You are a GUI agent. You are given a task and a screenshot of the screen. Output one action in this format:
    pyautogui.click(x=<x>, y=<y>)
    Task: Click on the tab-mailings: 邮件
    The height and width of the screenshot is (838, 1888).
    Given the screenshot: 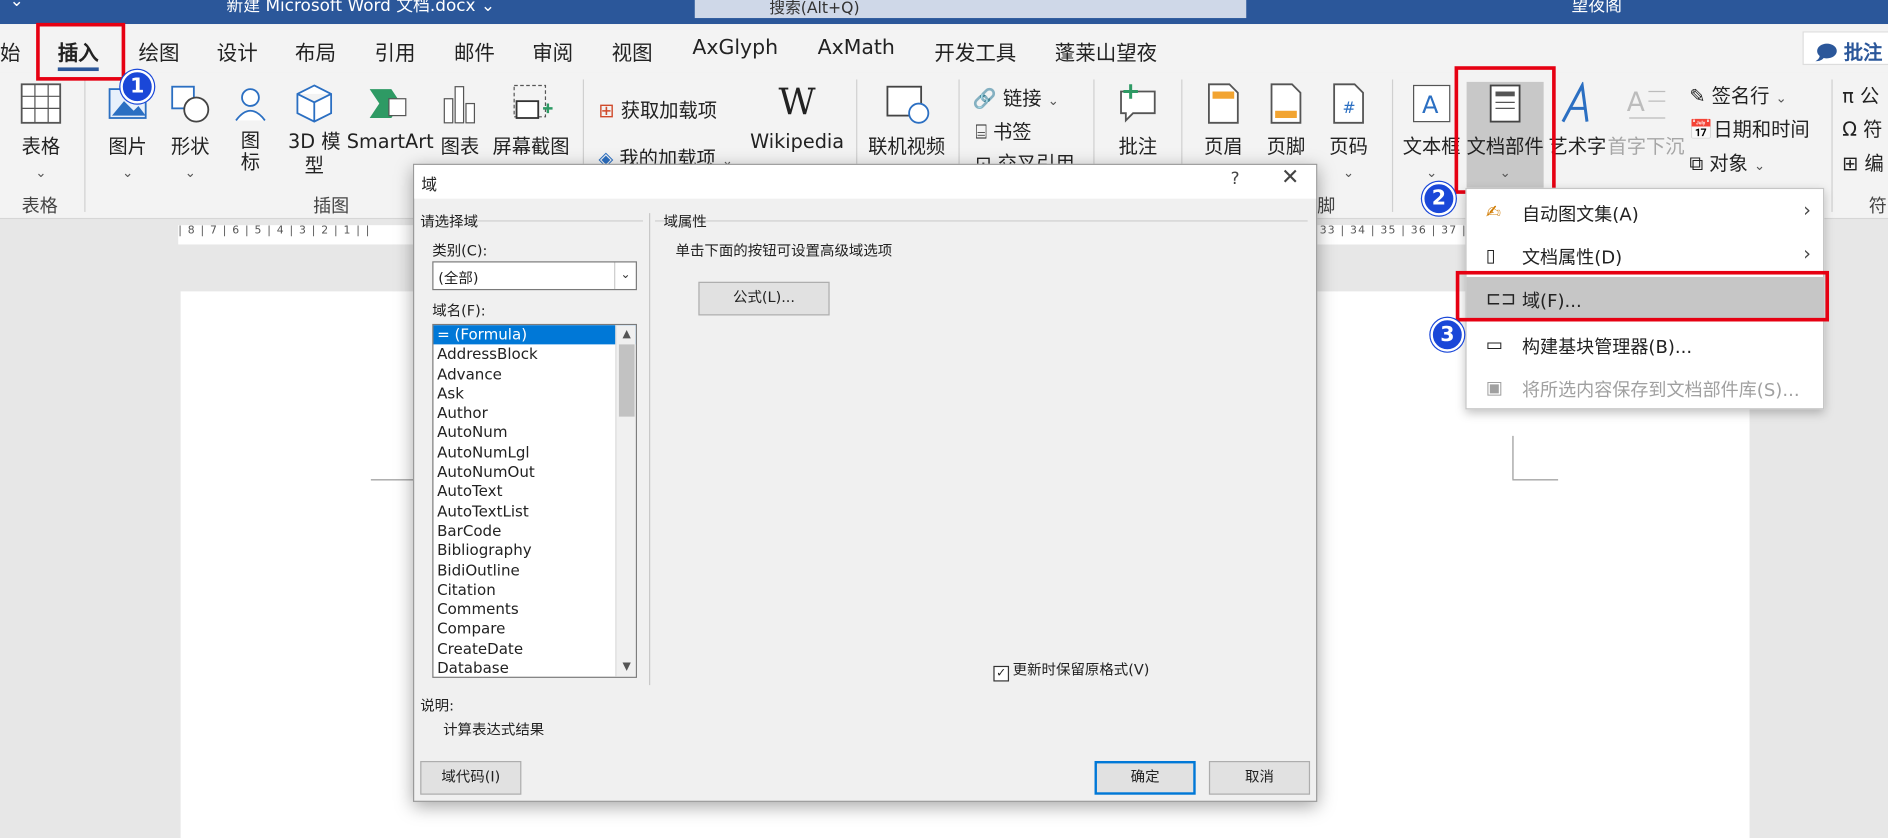 What is the action you would take?
    pyautogui.click(x=474, y=51)
    